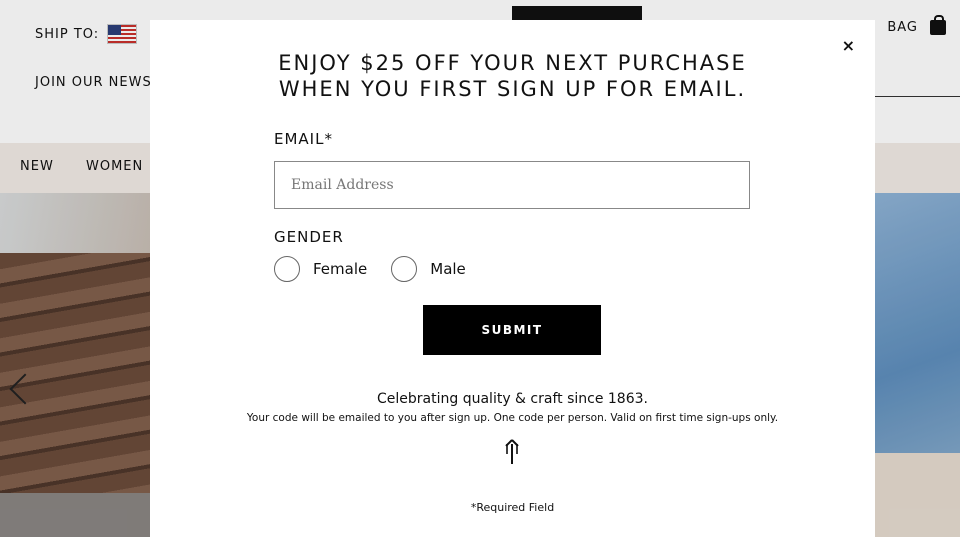 The height and width of the screenshot is (537, 960). Describe the element at coordinates (512, 507) in the screenshot. I see `required-field-note: *Required Field` at that location.